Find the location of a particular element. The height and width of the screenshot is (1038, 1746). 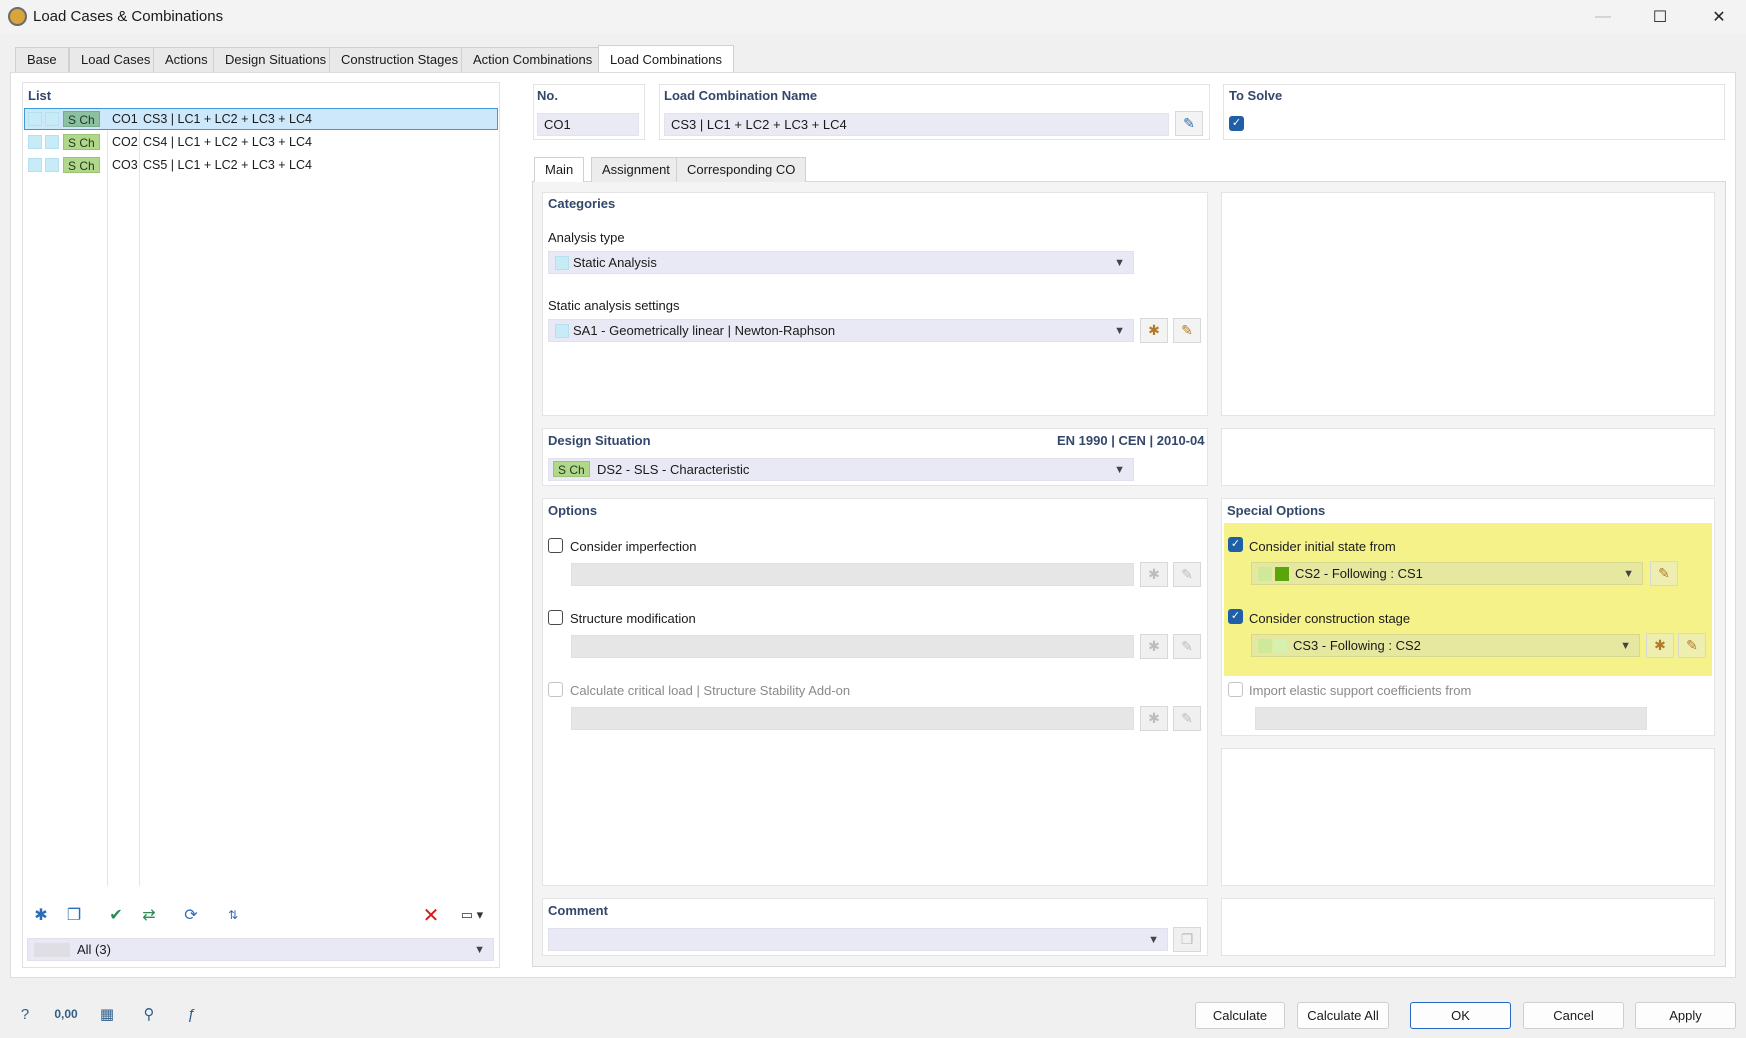

tab-assignment: Assignment is located at coordinates (636, 169).